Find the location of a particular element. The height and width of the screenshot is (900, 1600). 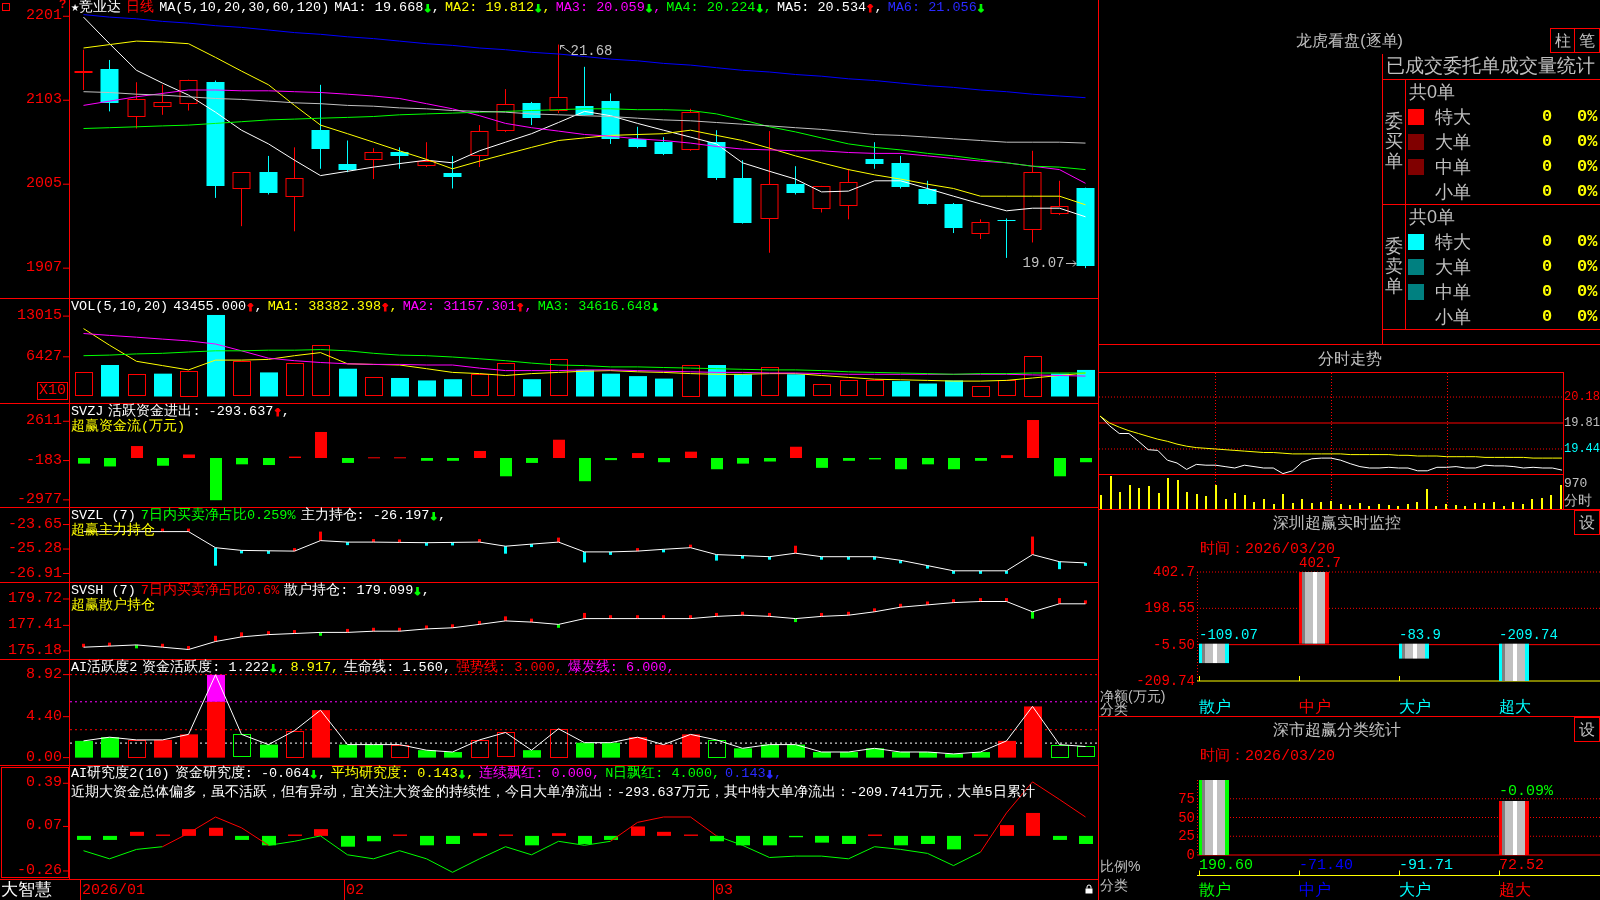

help-mark: ? is located at coordinates (63, 5).